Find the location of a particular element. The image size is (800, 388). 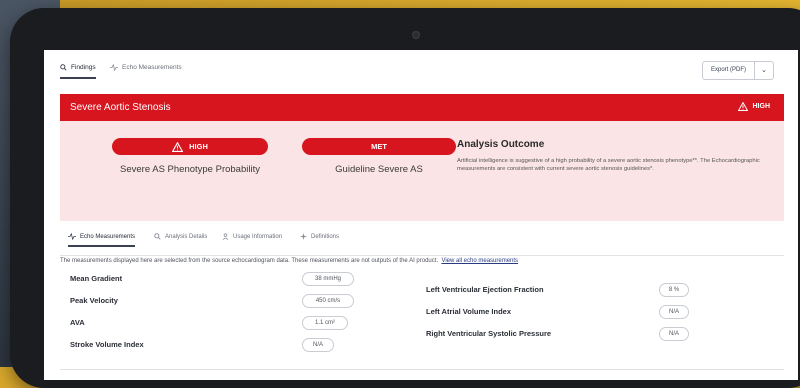

severity-banner: Severe Aortic Stenosis HIGH is located at coordinates (422, 107).